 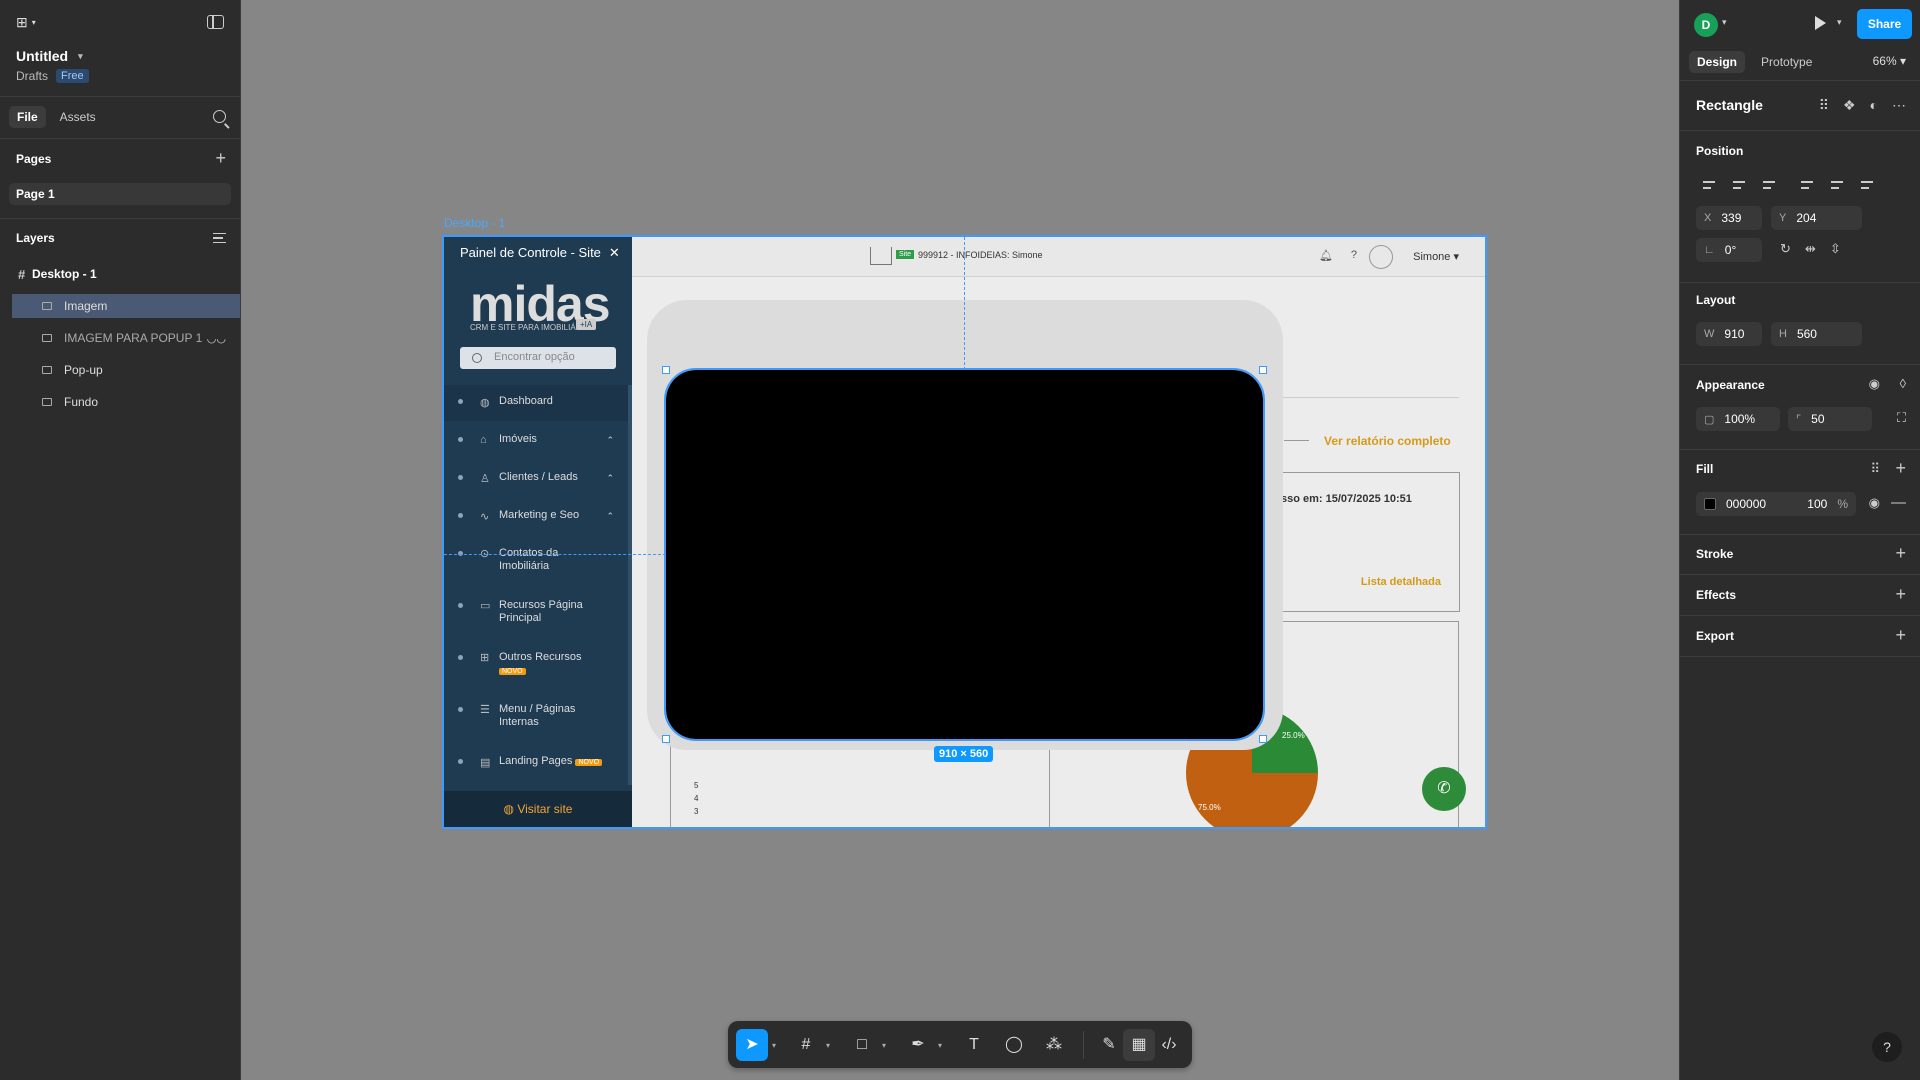 I want to click on tab-file: File, so click(x=27, y=117).